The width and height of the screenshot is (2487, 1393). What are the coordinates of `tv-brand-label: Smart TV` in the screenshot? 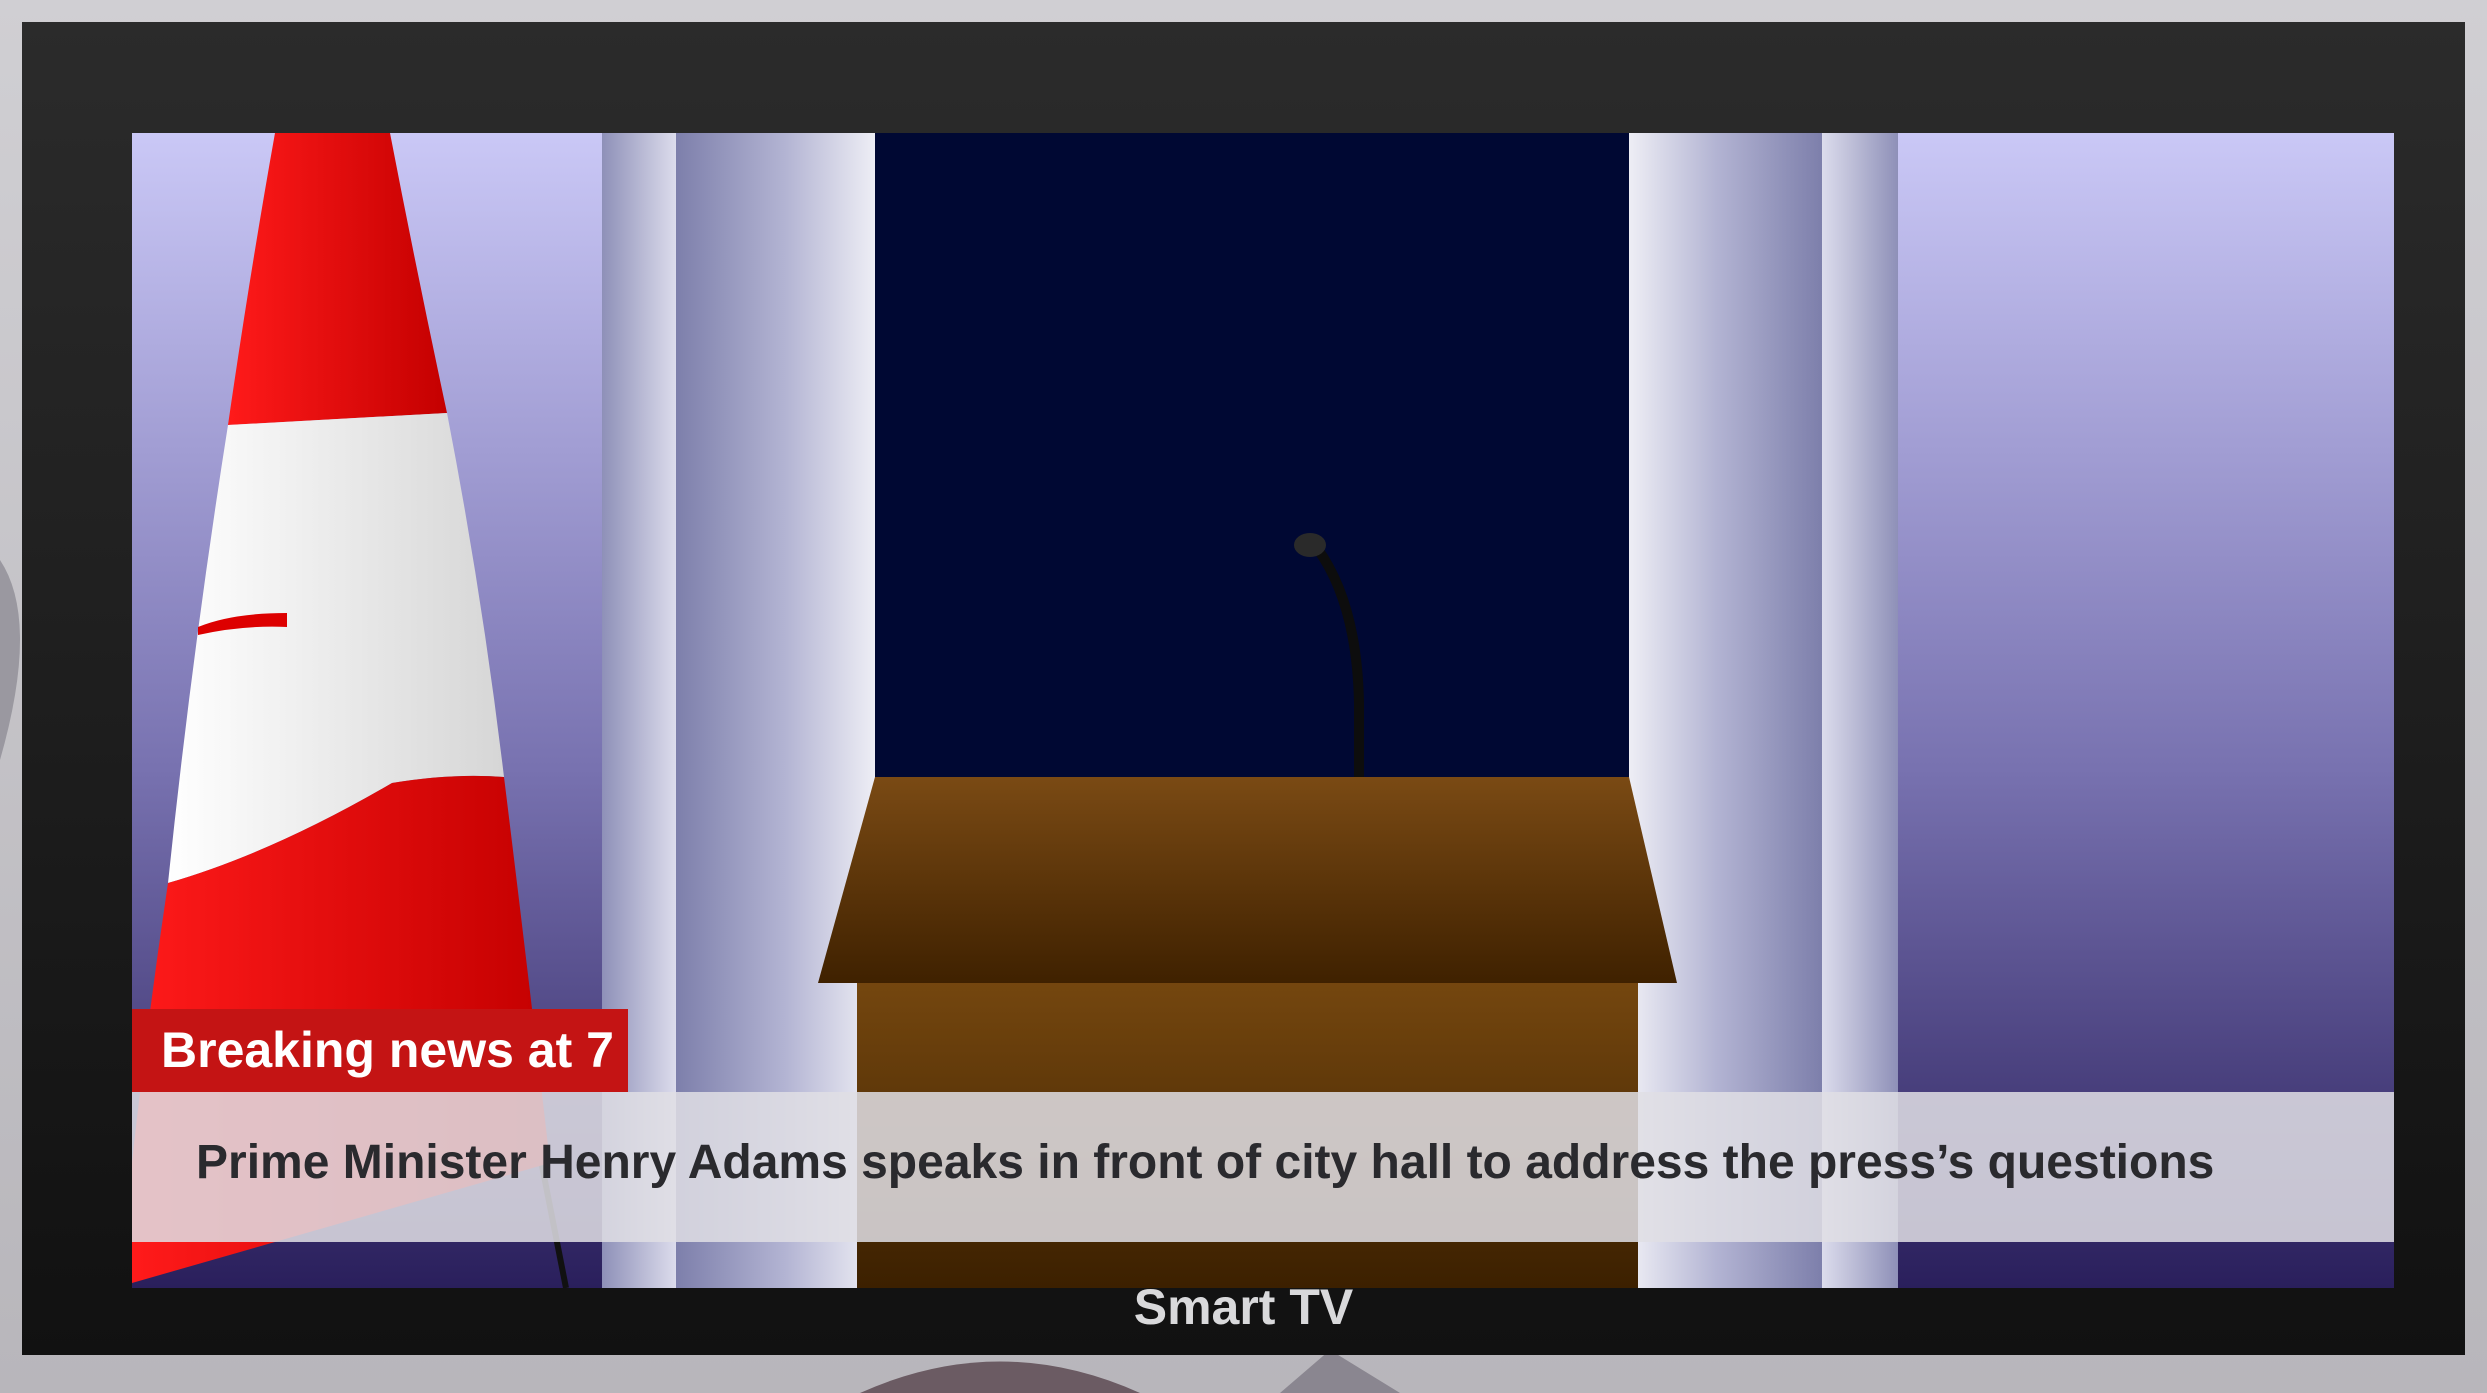 It's located at (1243, 1307).